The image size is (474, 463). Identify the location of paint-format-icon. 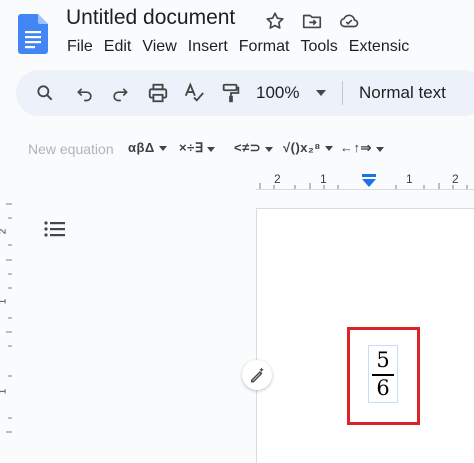
(231, 93).